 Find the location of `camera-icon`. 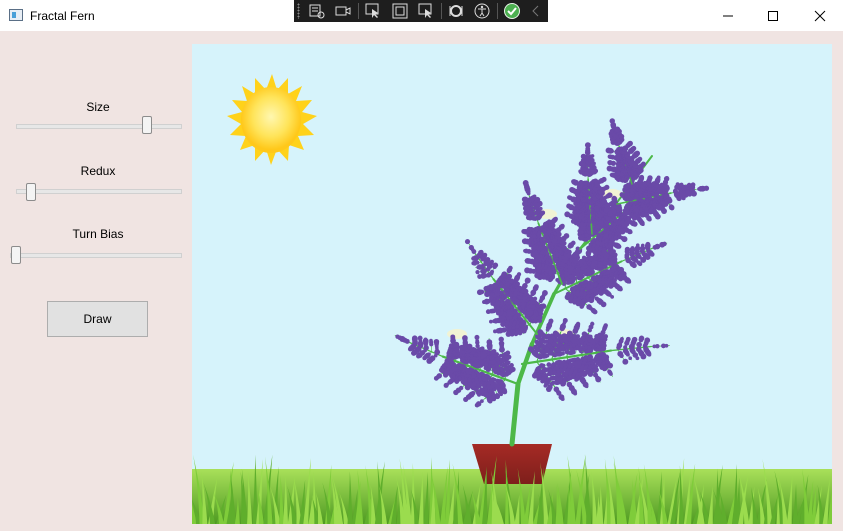

camera-icon is located at coordinates (343, 11).